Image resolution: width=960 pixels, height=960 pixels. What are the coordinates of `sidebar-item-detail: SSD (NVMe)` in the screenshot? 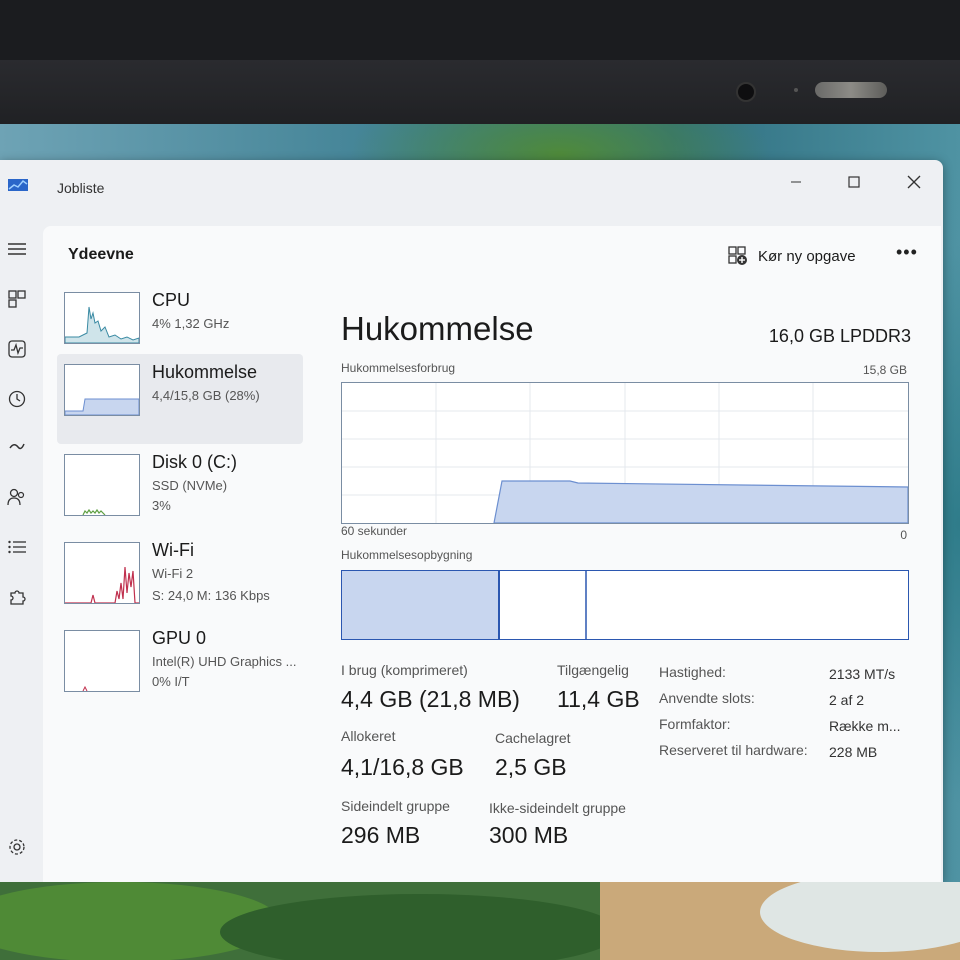 It's located at (190, 485).